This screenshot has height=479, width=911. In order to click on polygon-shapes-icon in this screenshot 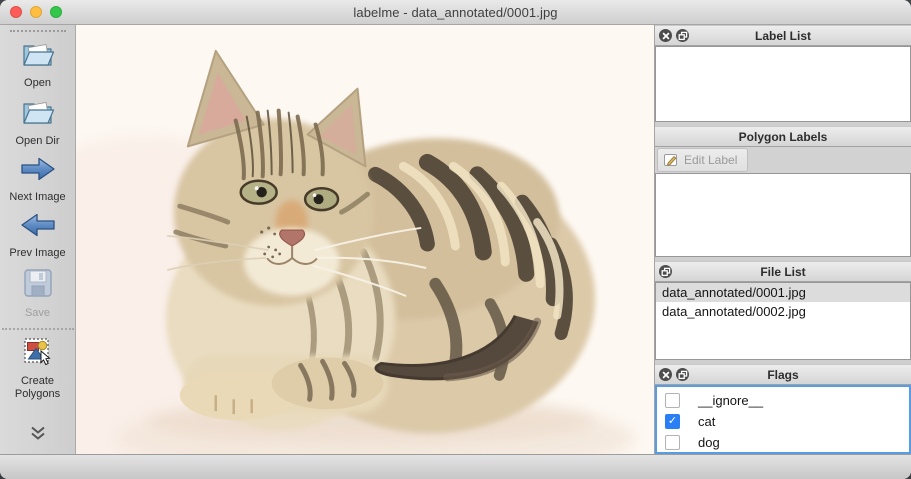, I will do `click(38, 354)`.